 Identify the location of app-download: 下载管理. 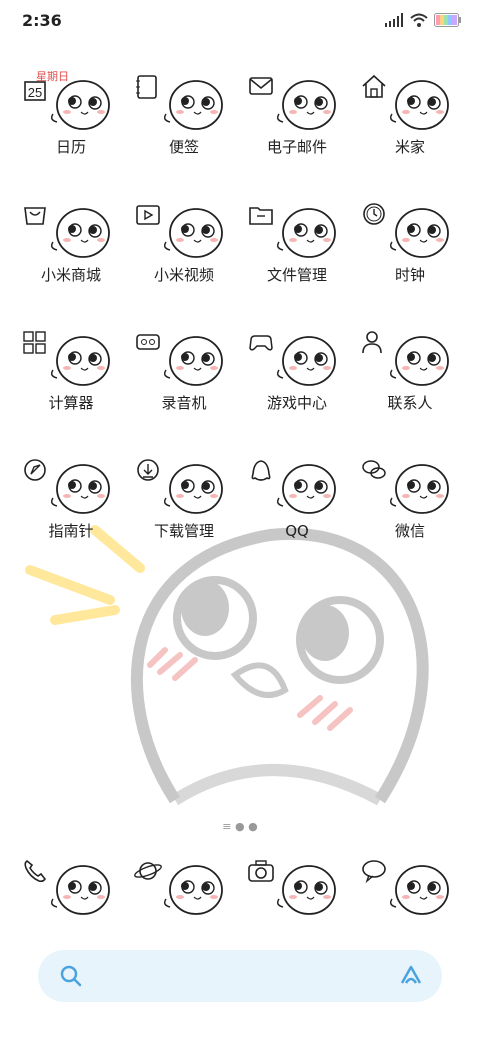
(184, 509).